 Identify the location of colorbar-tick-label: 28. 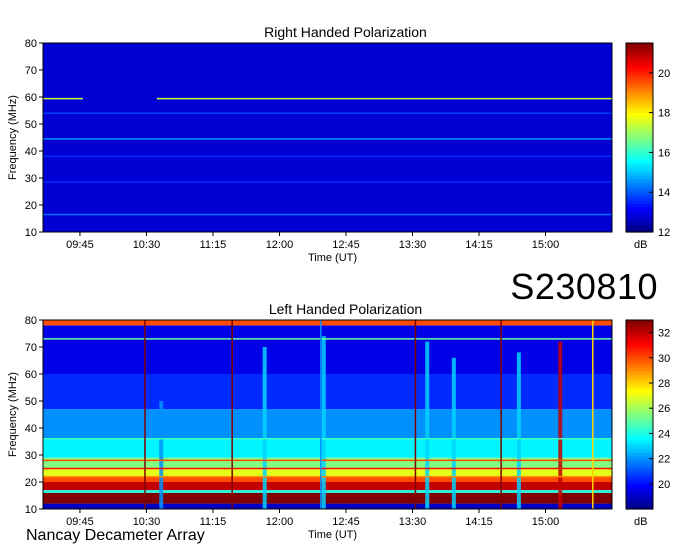
(664, 384).